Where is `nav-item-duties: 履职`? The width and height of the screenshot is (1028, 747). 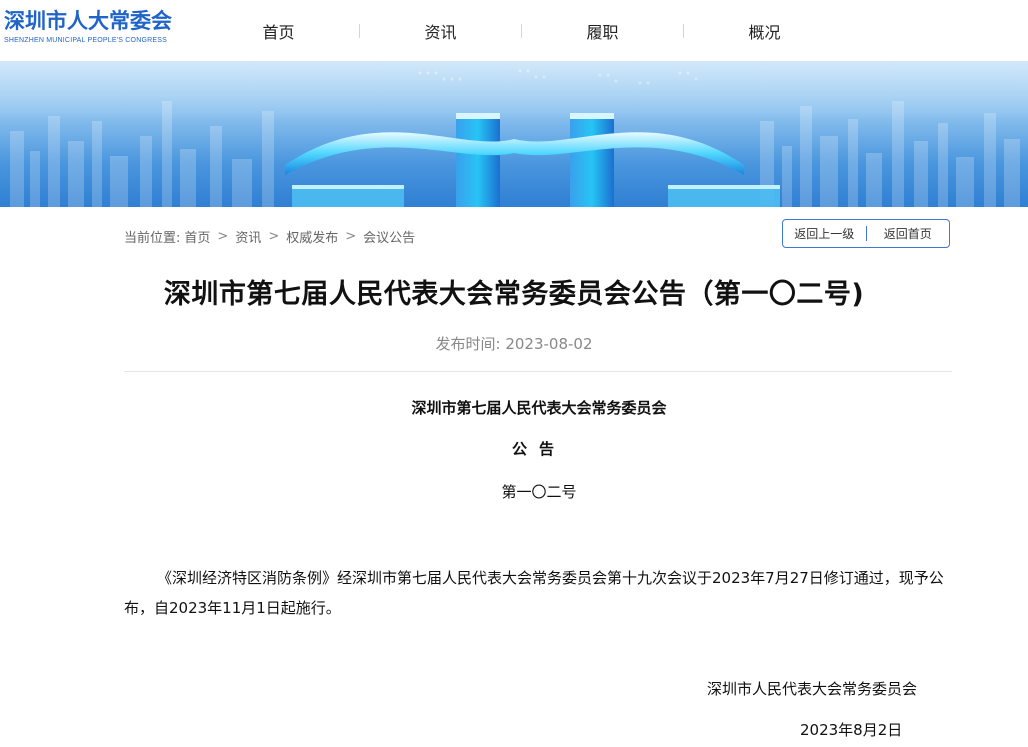
nav-item-duties: 履职 is located at coordinates (602, 31).